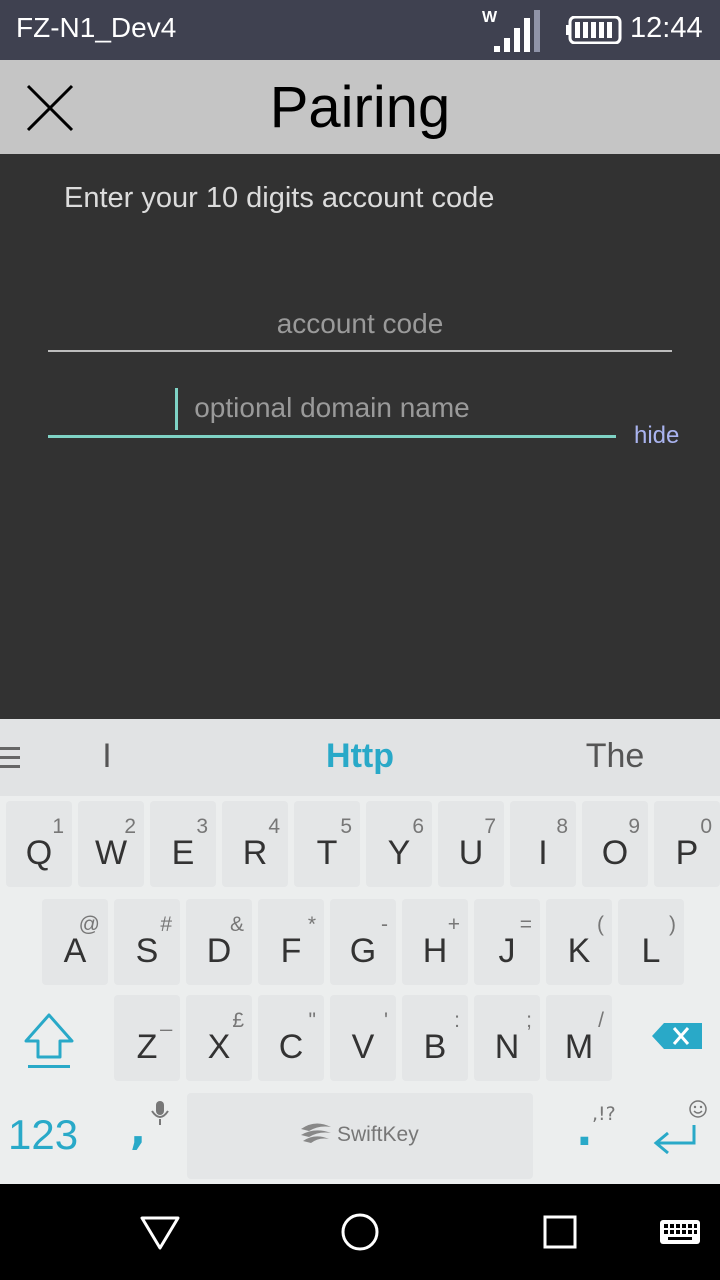 This screenshot has height=1280, width=720. What do you see at coordinates (360, 30) in the screenshot?
I see `status-bar: FZ-N1_Dev4 W 12:44` at bounding box center [360, 30].